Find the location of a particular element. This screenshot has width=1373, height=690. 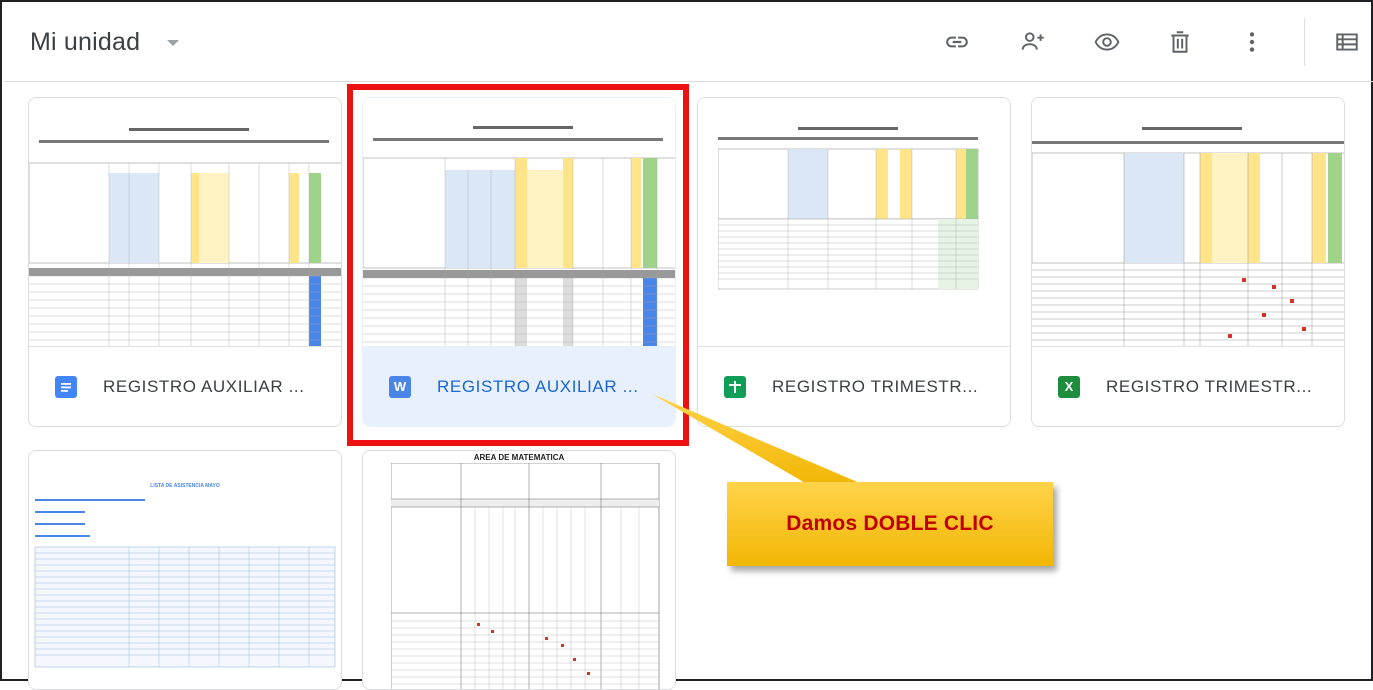

more-vert-icon is located at coordinates (1252, 42).